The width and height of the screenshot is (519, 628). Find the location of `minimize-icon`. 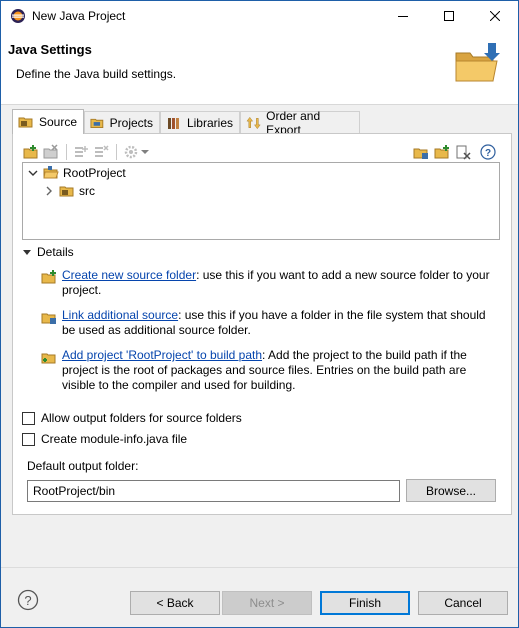

minimize-icon is located at coordinates (403, 16).